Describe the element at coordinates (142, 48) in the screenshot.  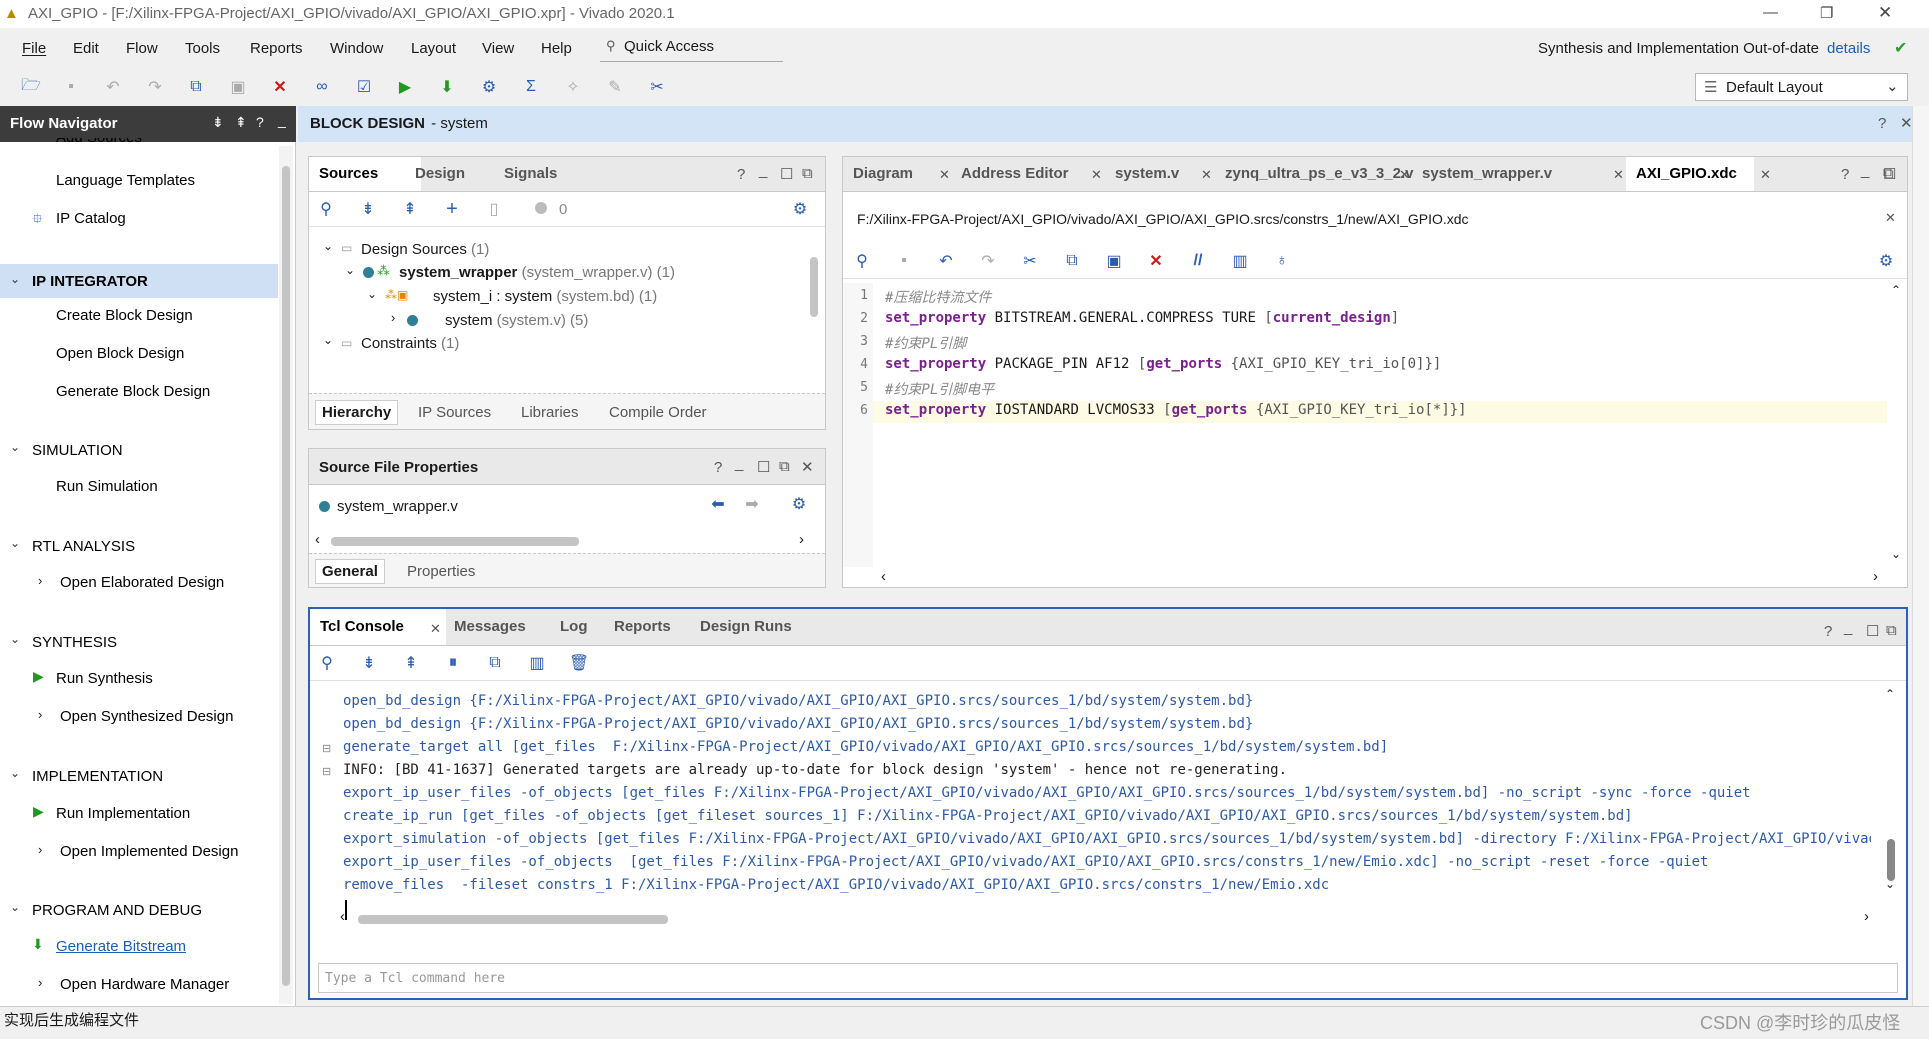
I see `menu-flow: Flow` at that location.